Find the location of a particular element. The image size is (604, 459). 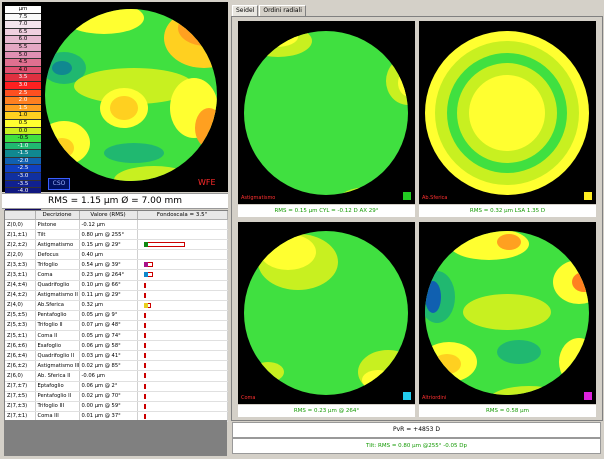

pvr-readout: PvR = +4853 D is located at coordinates (416, 430).